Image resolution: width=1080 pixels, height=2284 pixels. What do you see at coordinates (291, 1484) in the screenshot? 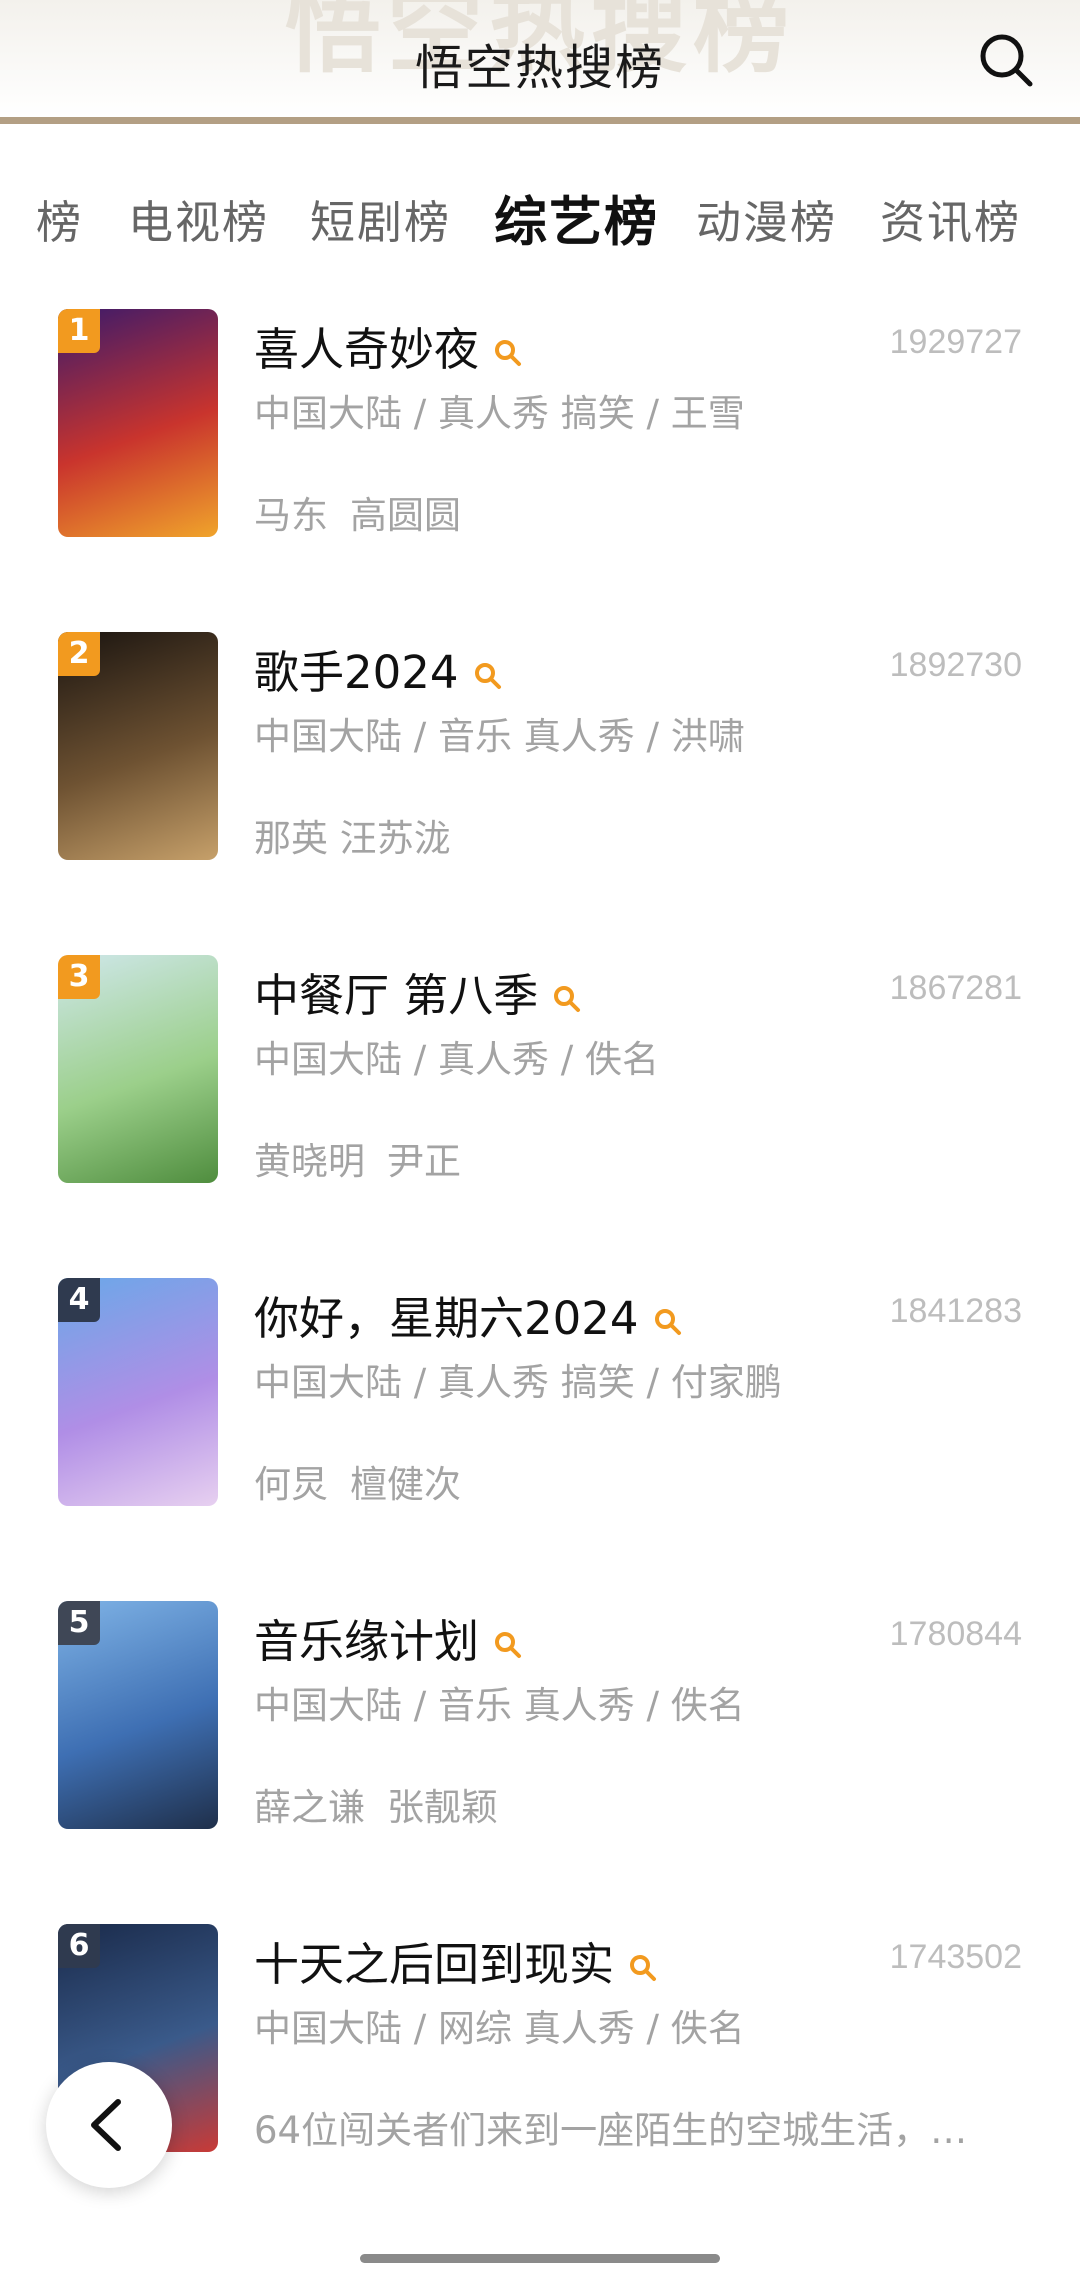
I see `cast-member: 何炅` at bounding box center [291, 1484].